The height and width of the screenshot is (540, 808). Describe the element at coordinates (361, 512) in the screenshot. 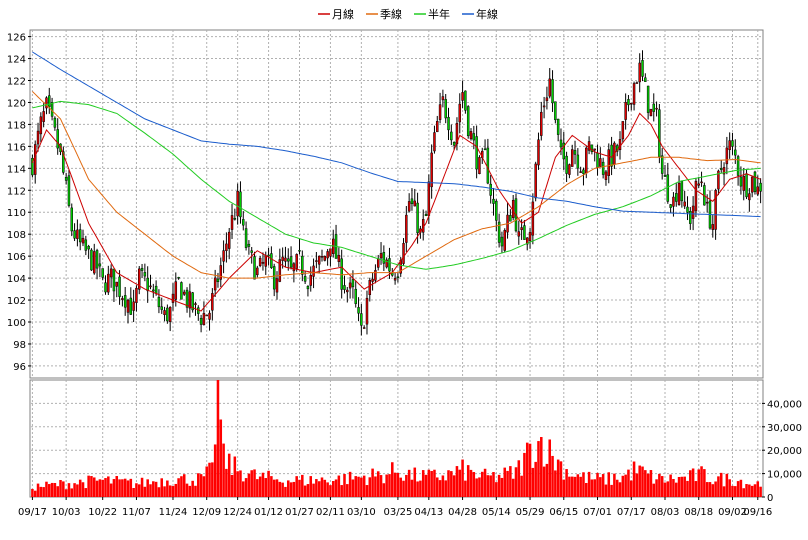

I see `date-tick-label: 03/10` at that location.